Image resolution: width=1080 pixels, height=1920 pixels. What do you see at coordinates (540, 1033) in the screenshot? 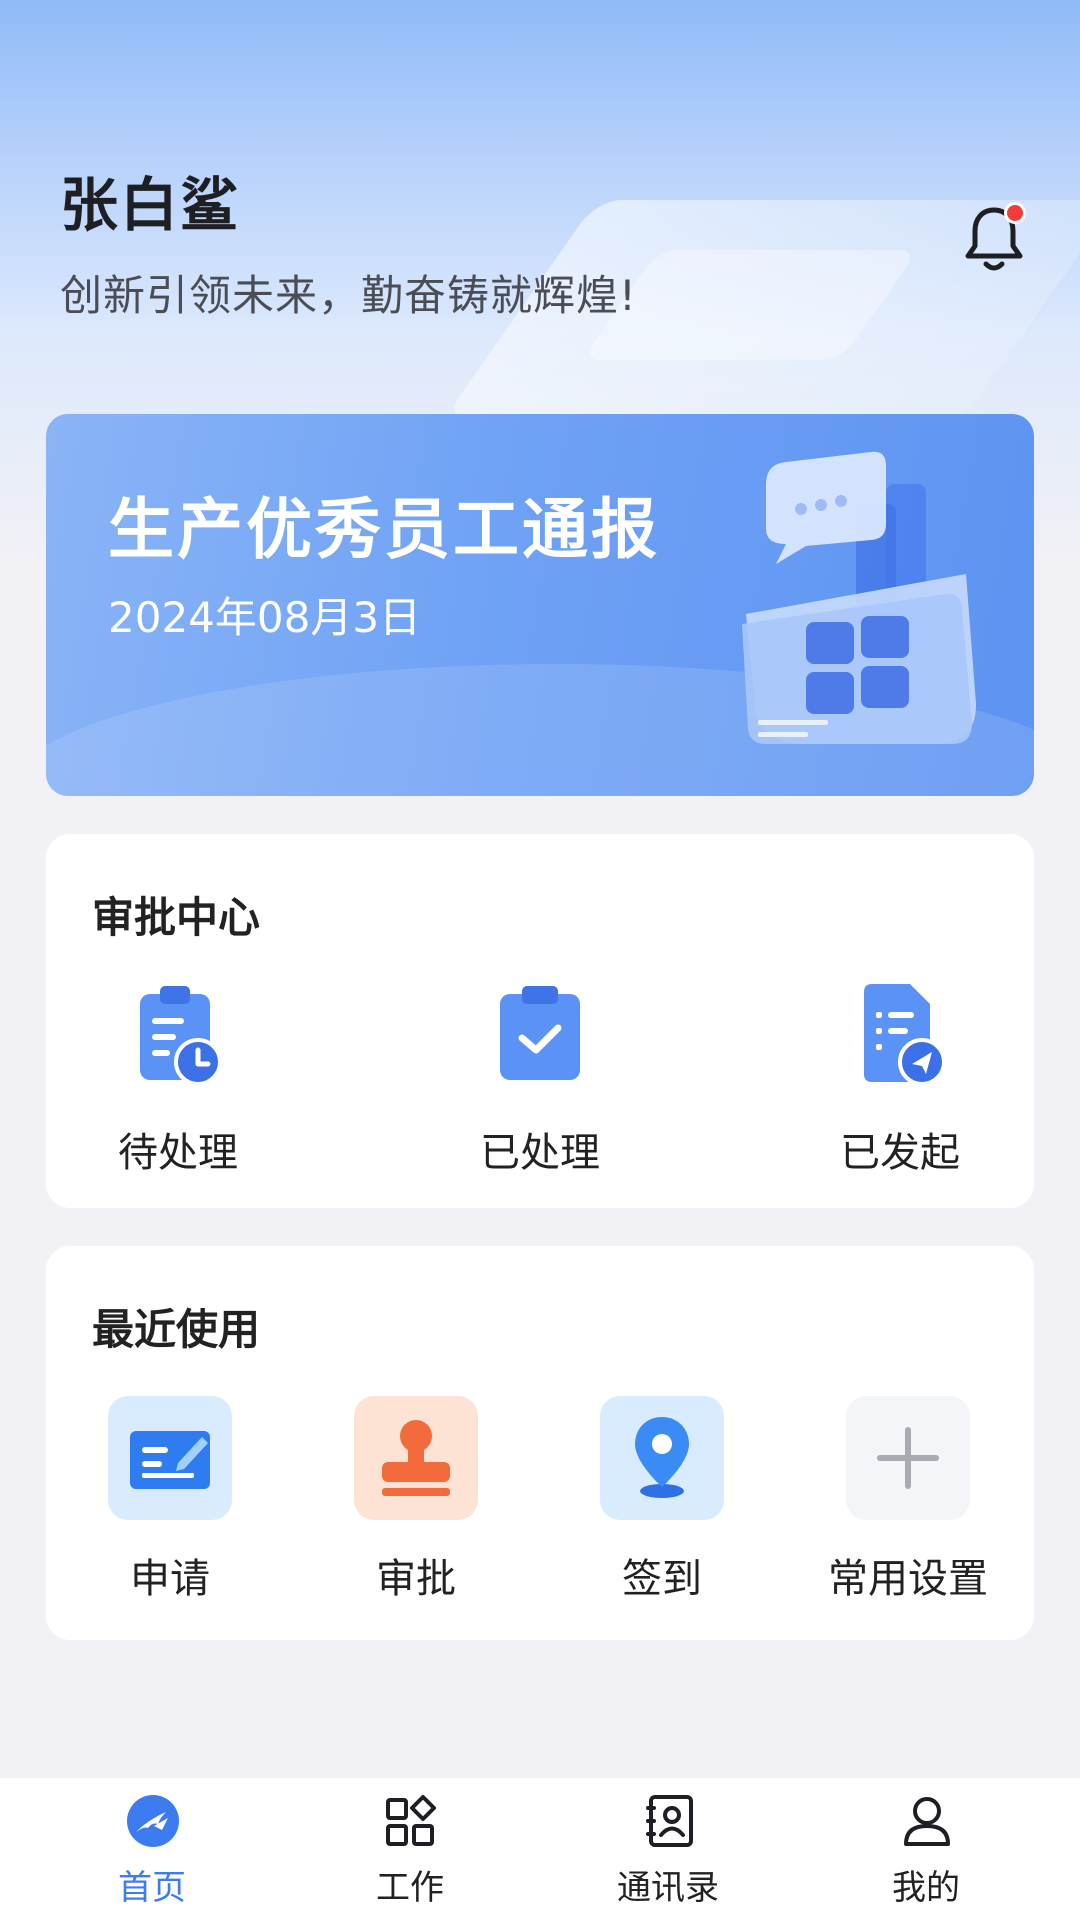
I see `clipboard-check-icon` at bounding box center [540, 1033].